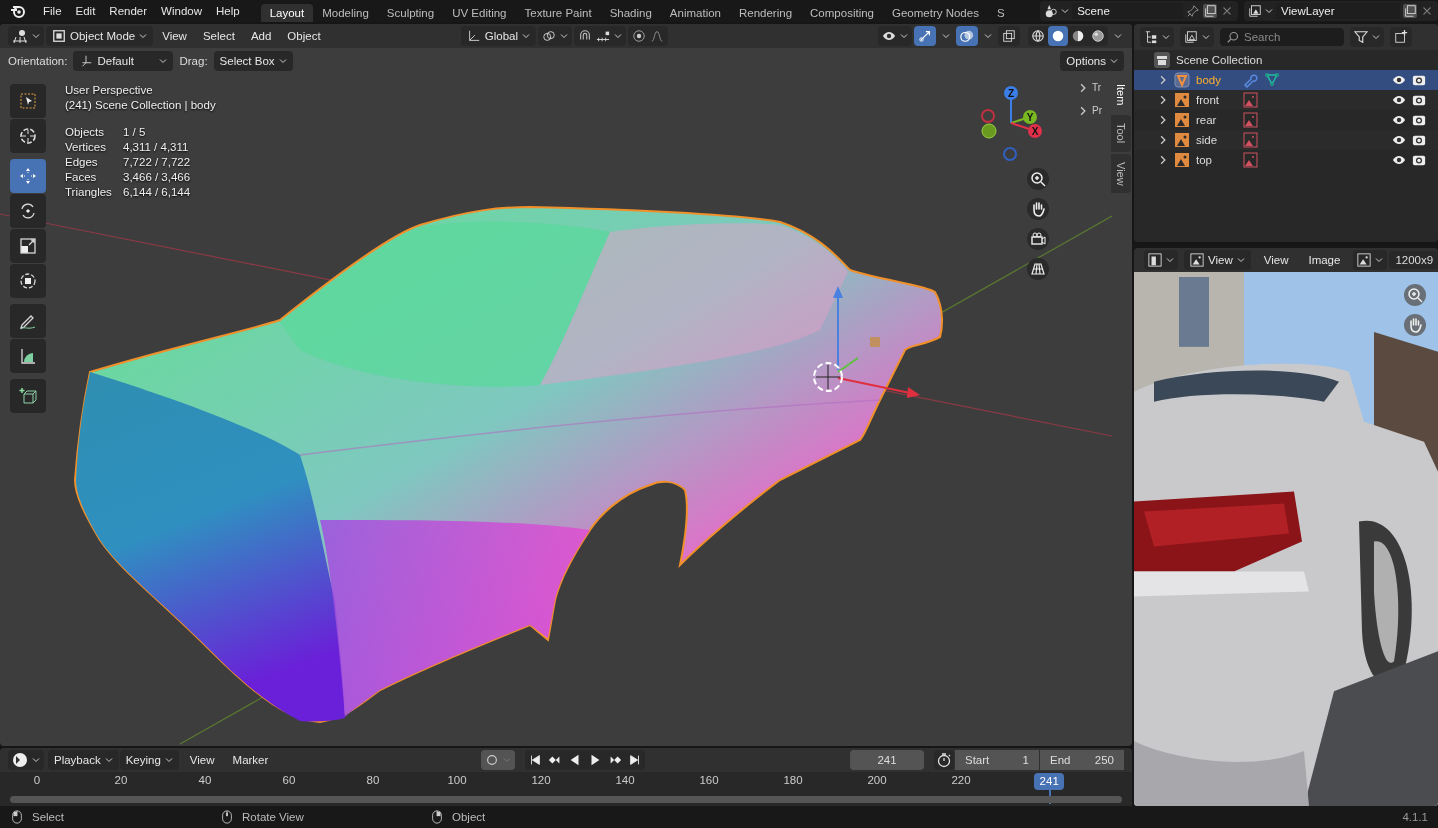  Describe the element at coordinates (1197, 37) in the screenshot. I see `filter-view-button` at that location.